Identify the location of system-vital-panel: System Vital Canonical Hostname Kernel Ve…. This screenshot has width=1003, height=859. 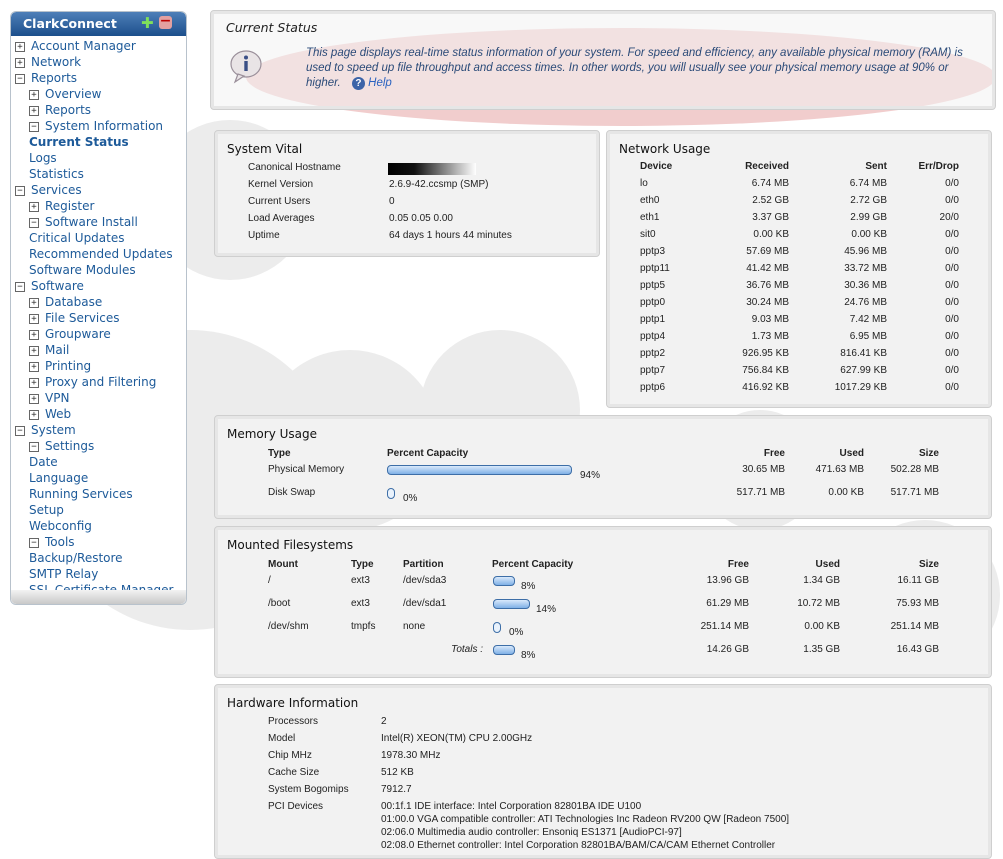
(407, 193).